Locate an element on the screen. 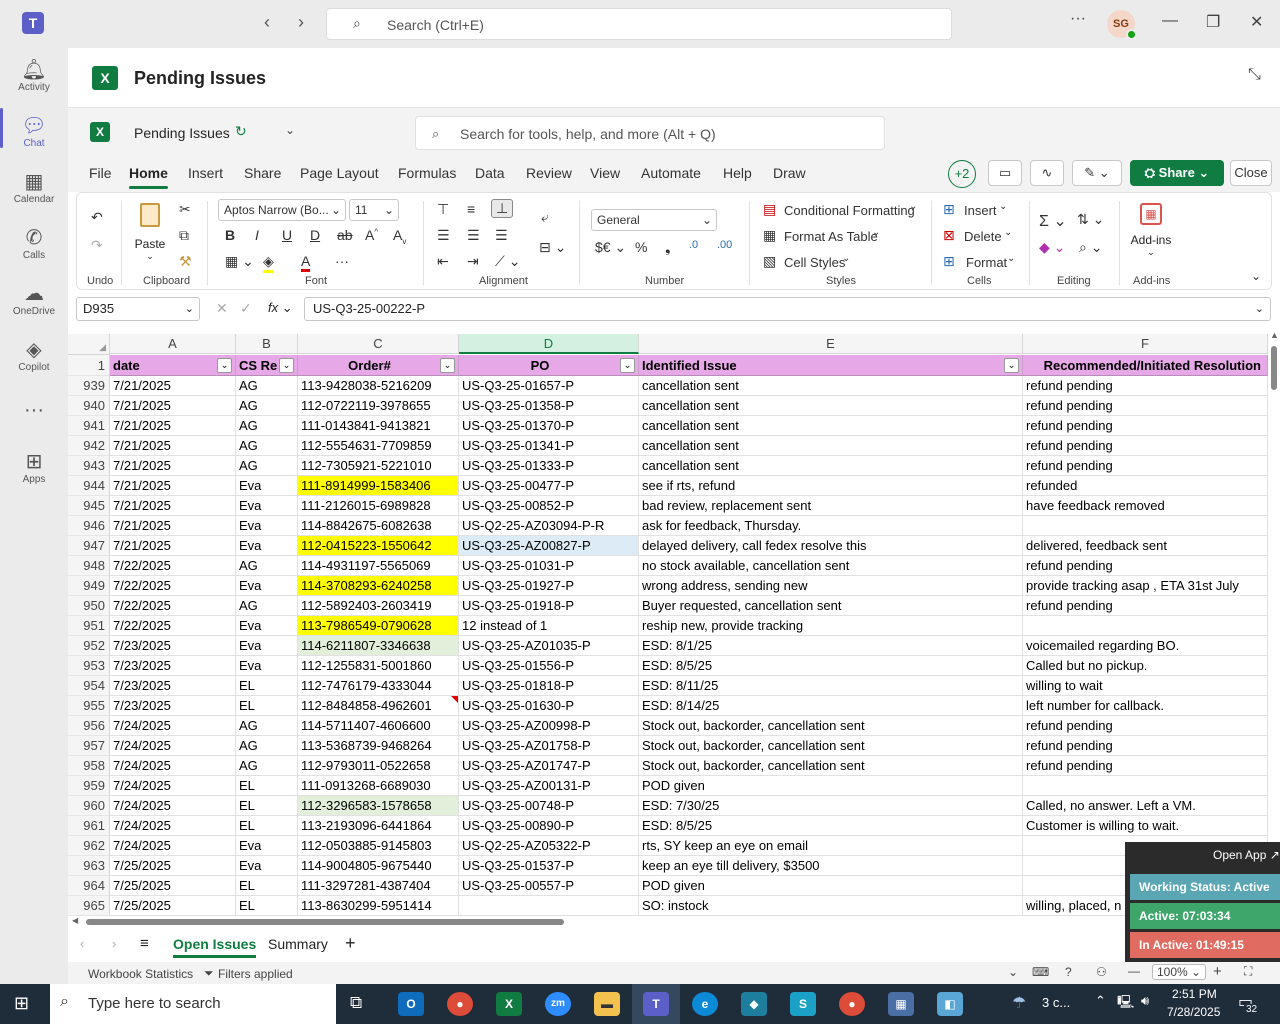 The height and width of the screenshot is (1024, 1280). zoom-out-icon: — is located at coordinates (1134, 971).